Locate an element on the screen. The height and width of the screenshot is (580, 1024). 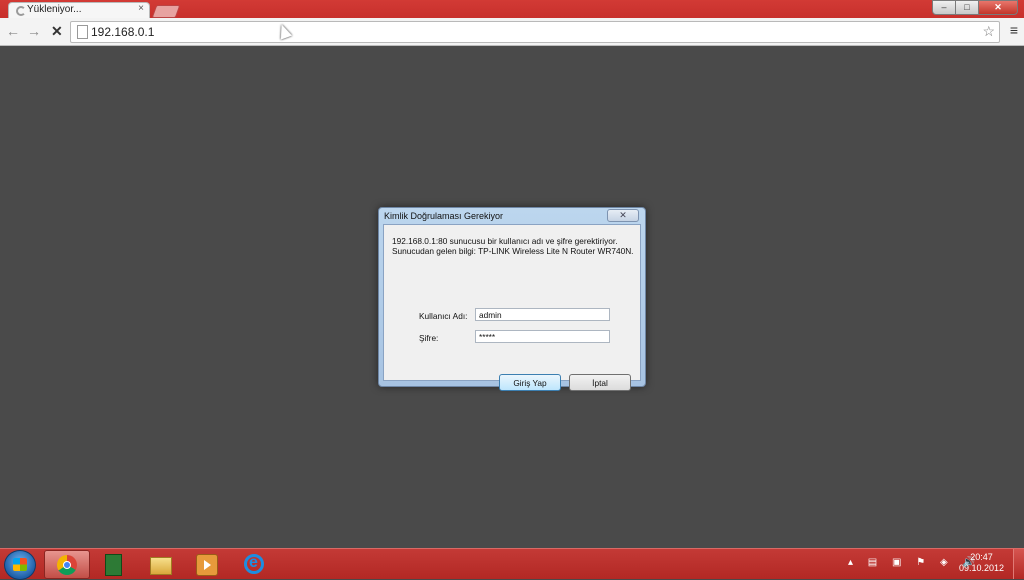
start-button is located at coordinates (20, 565).